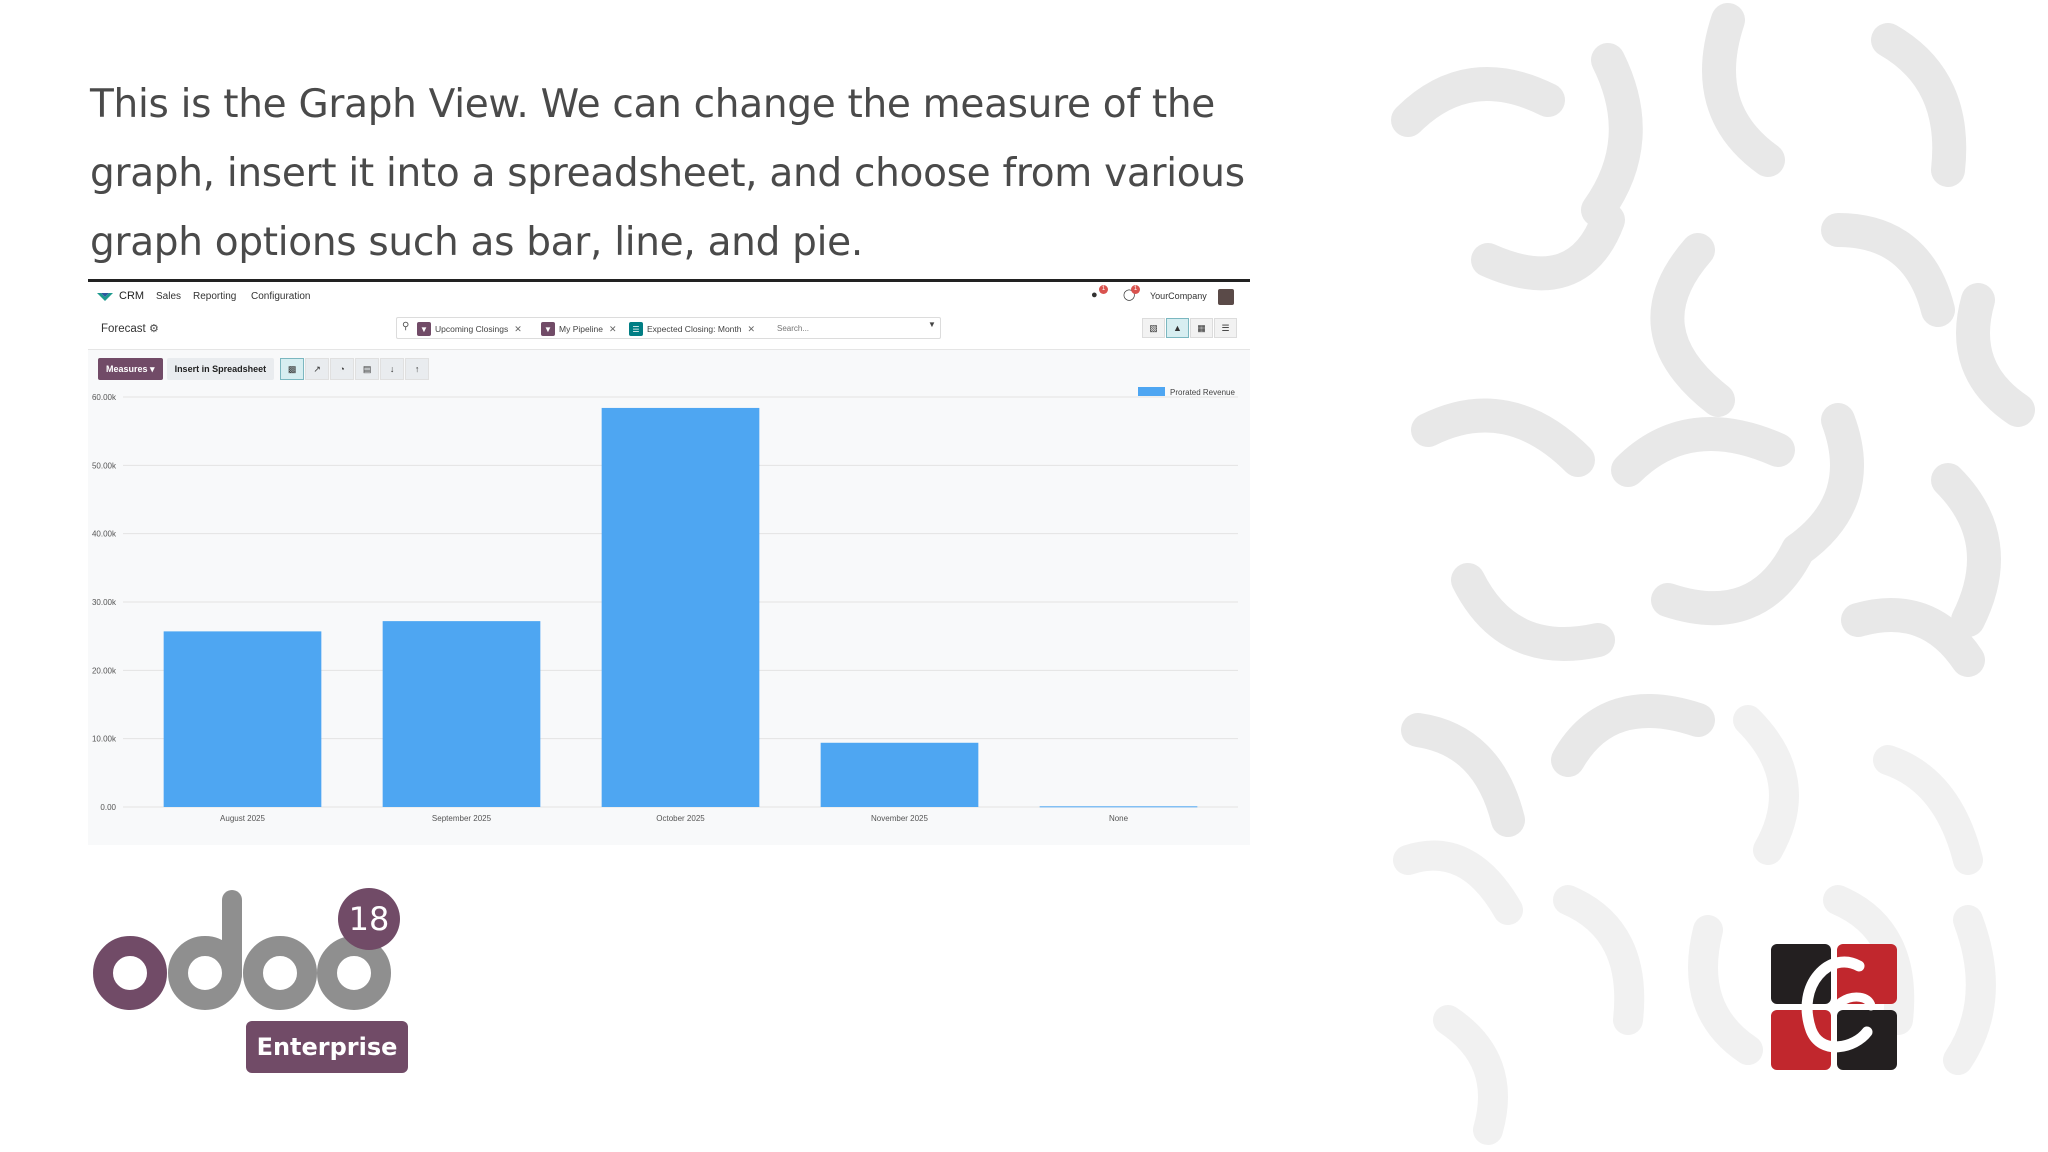 The image size is (2048, 1152). I want to click on graph-view-button: ▲, so click(1177, 328).